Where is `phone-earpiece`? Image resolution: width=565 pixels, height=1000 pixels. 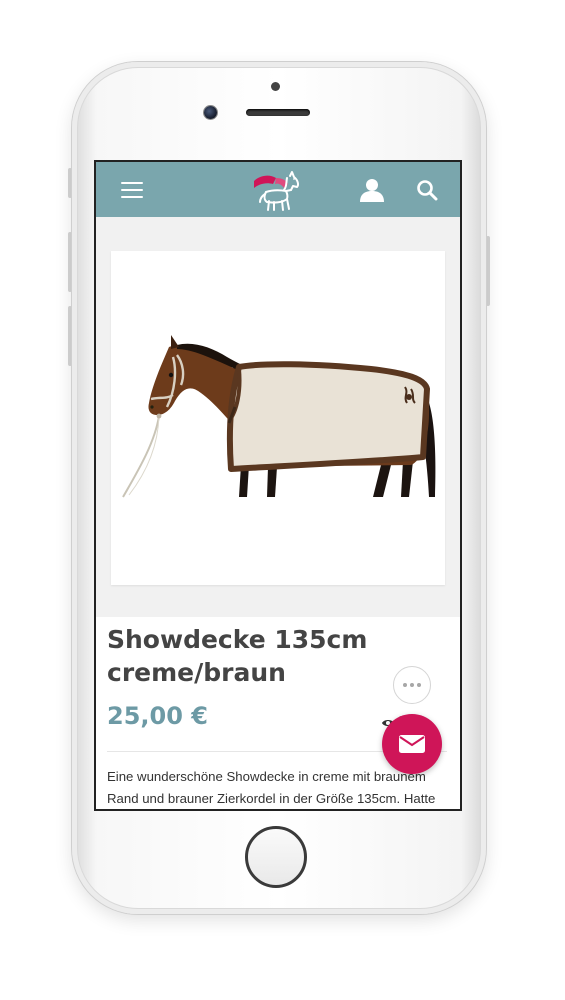
phone-earpiece is located at coordinates (278, 112).